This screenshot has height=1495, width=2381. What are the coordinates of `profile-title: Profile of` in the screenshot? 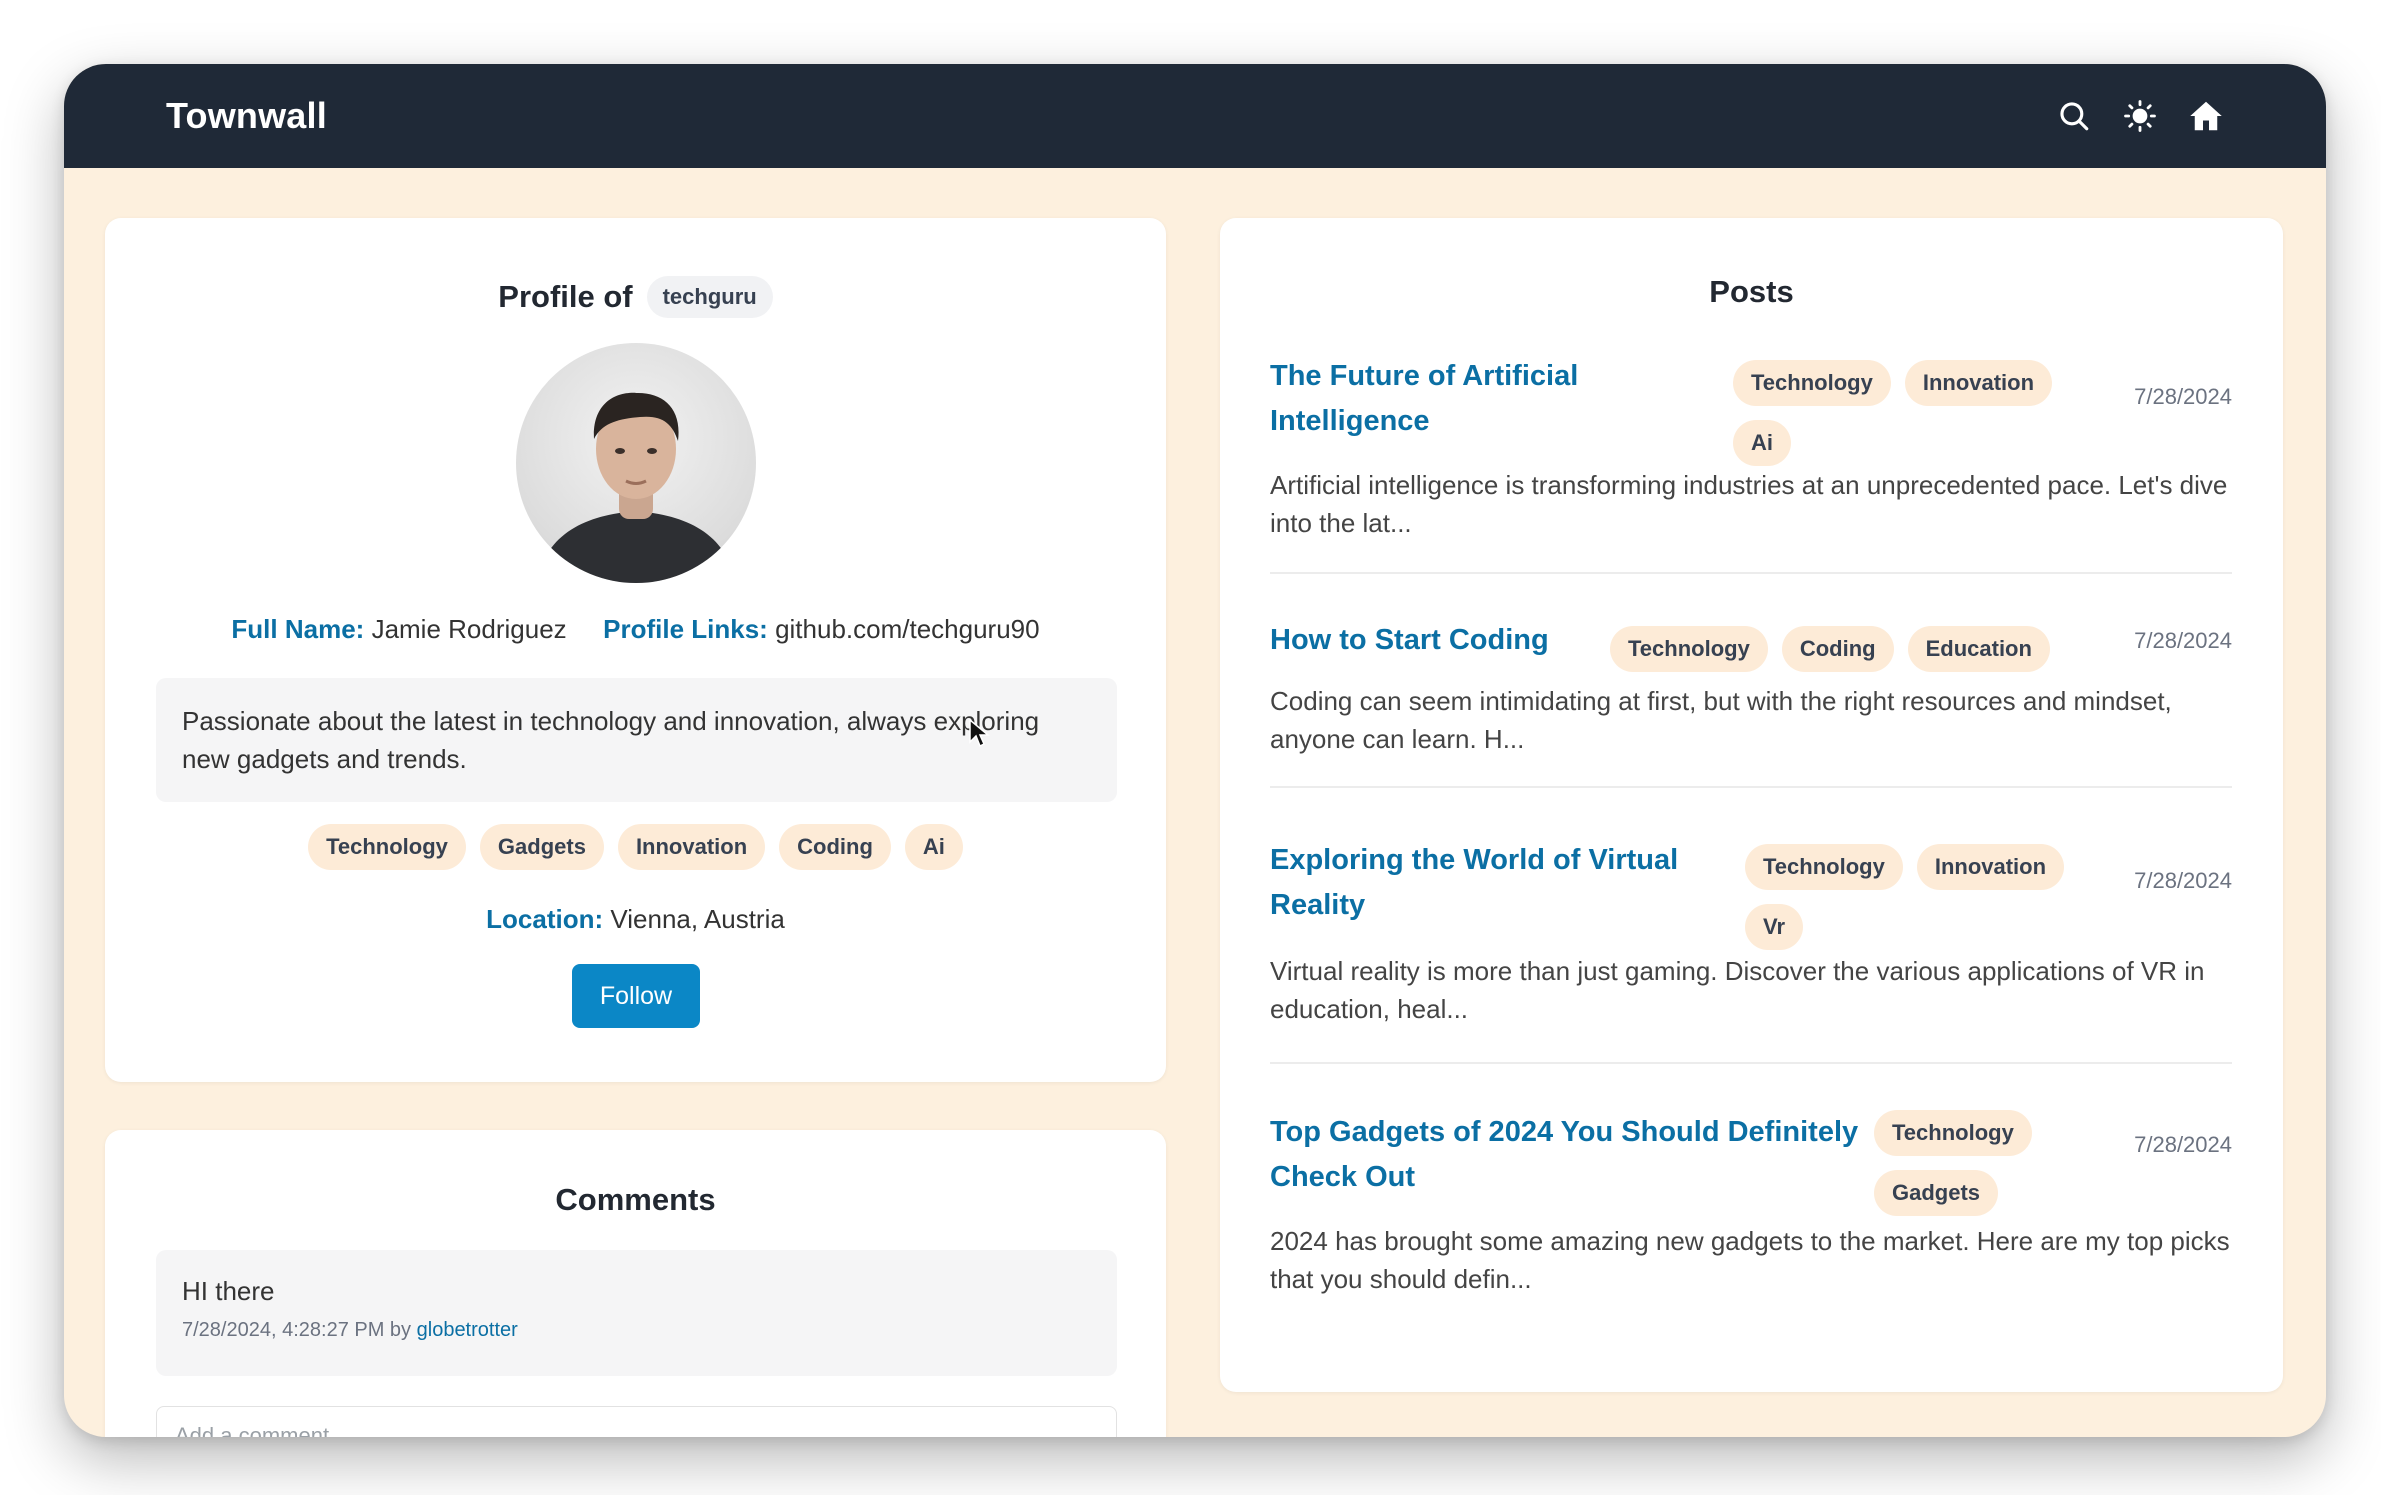 It's located at (565, 296).